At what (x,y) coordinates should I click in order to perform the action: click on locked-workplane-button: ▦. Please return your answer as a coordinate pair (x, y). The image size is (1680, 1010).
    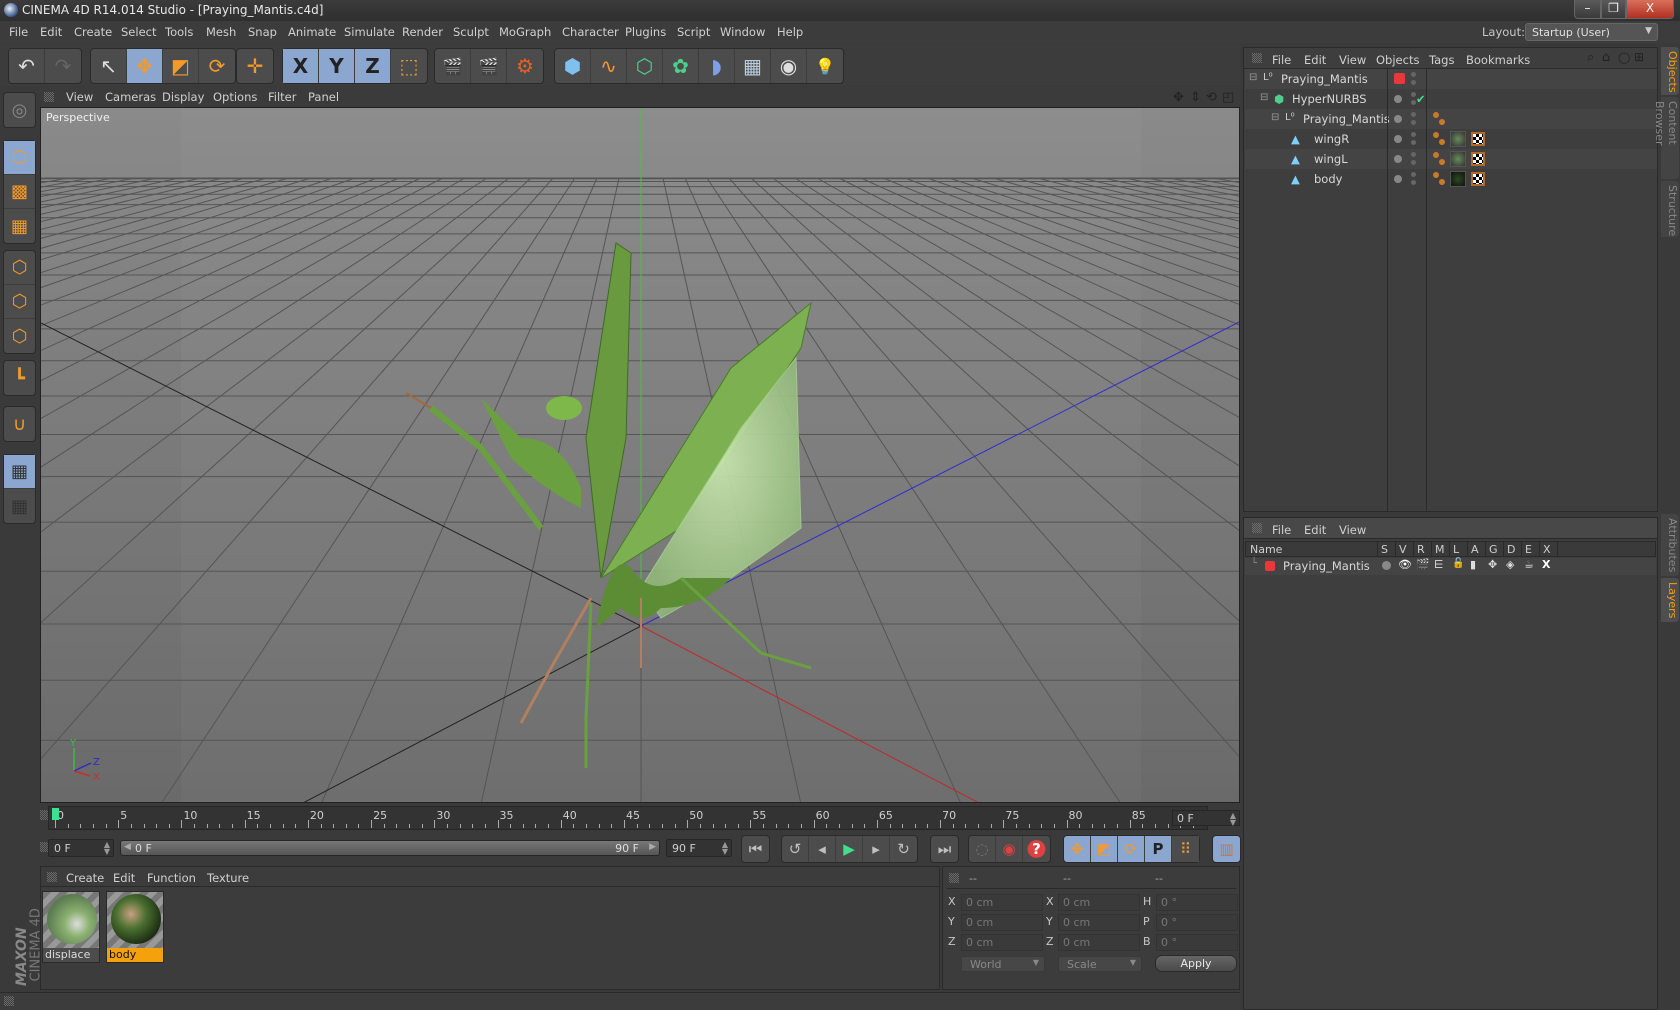
    Looking at the image, I should click on (19, 472).